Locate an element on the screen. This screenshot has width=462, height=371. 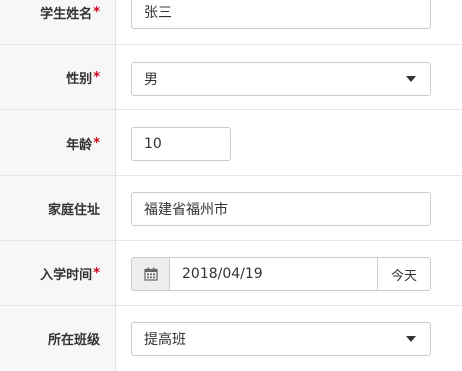
student-name-input: 张三 is located at coordinates (281, 14).